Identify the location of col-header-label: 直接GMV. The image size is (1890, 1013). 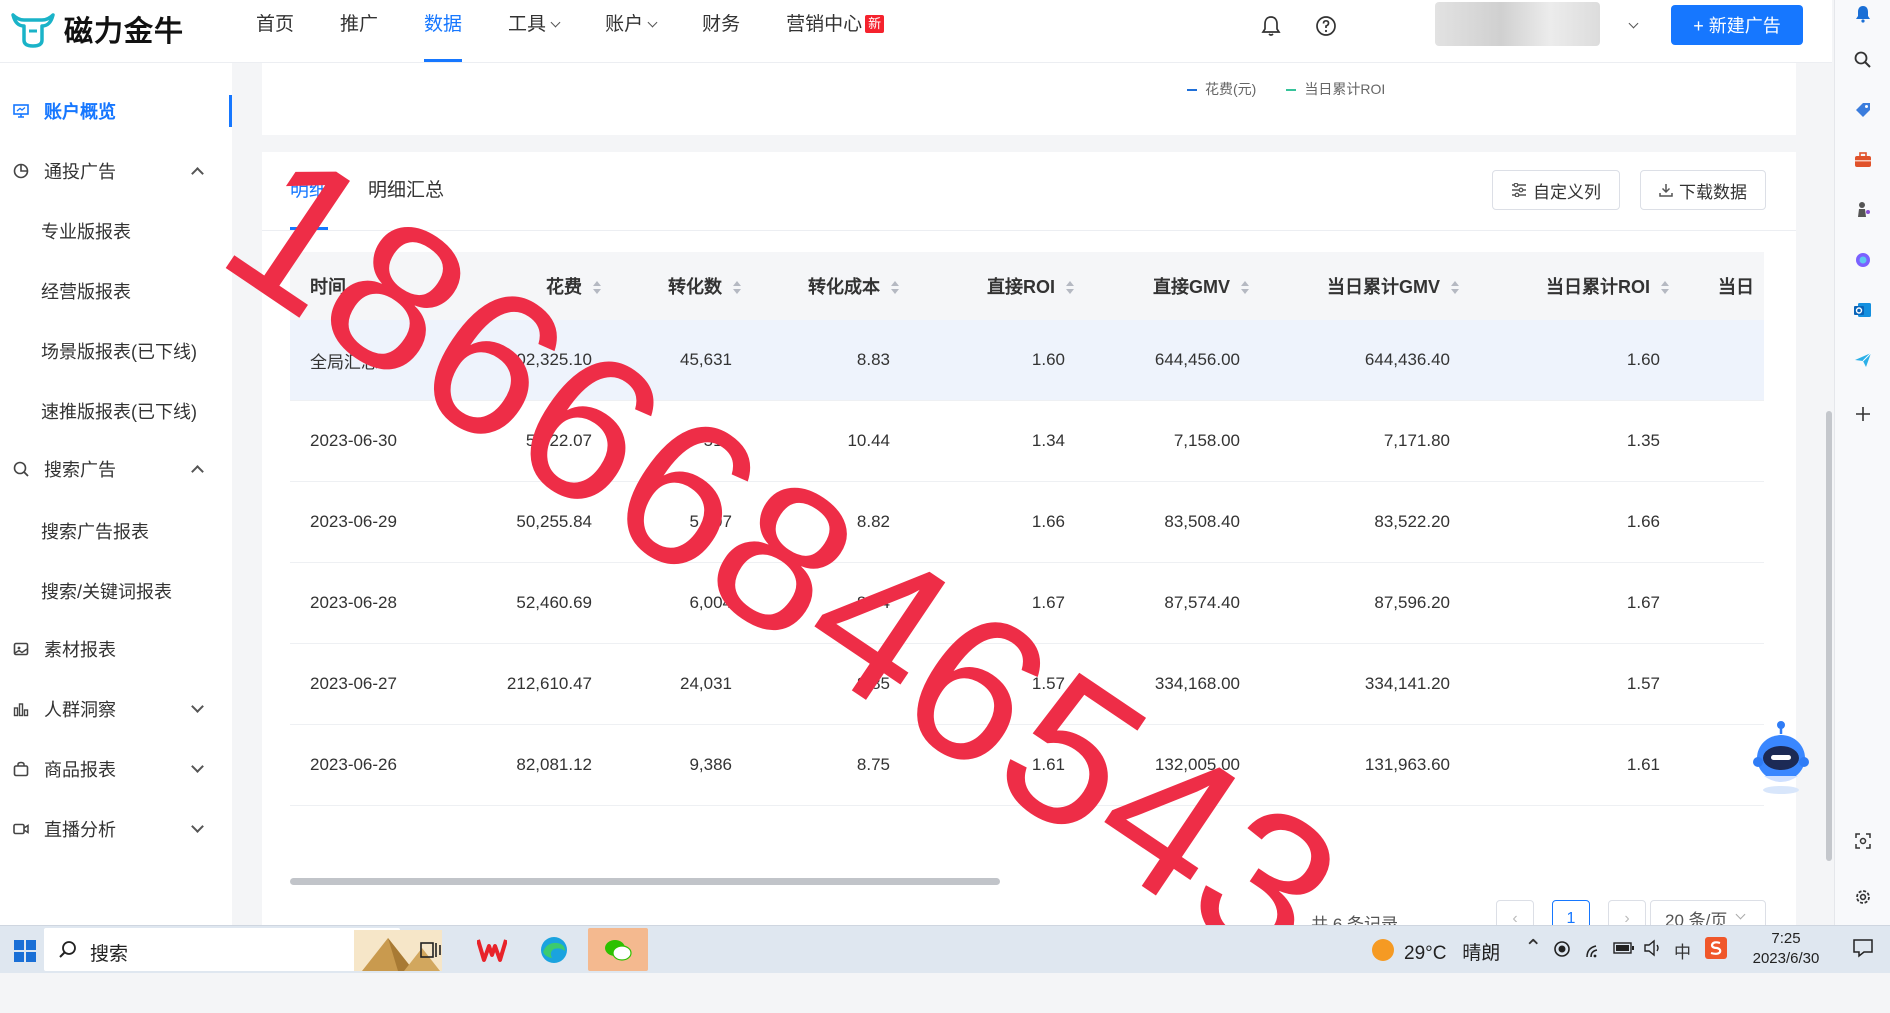
(1191, 287).